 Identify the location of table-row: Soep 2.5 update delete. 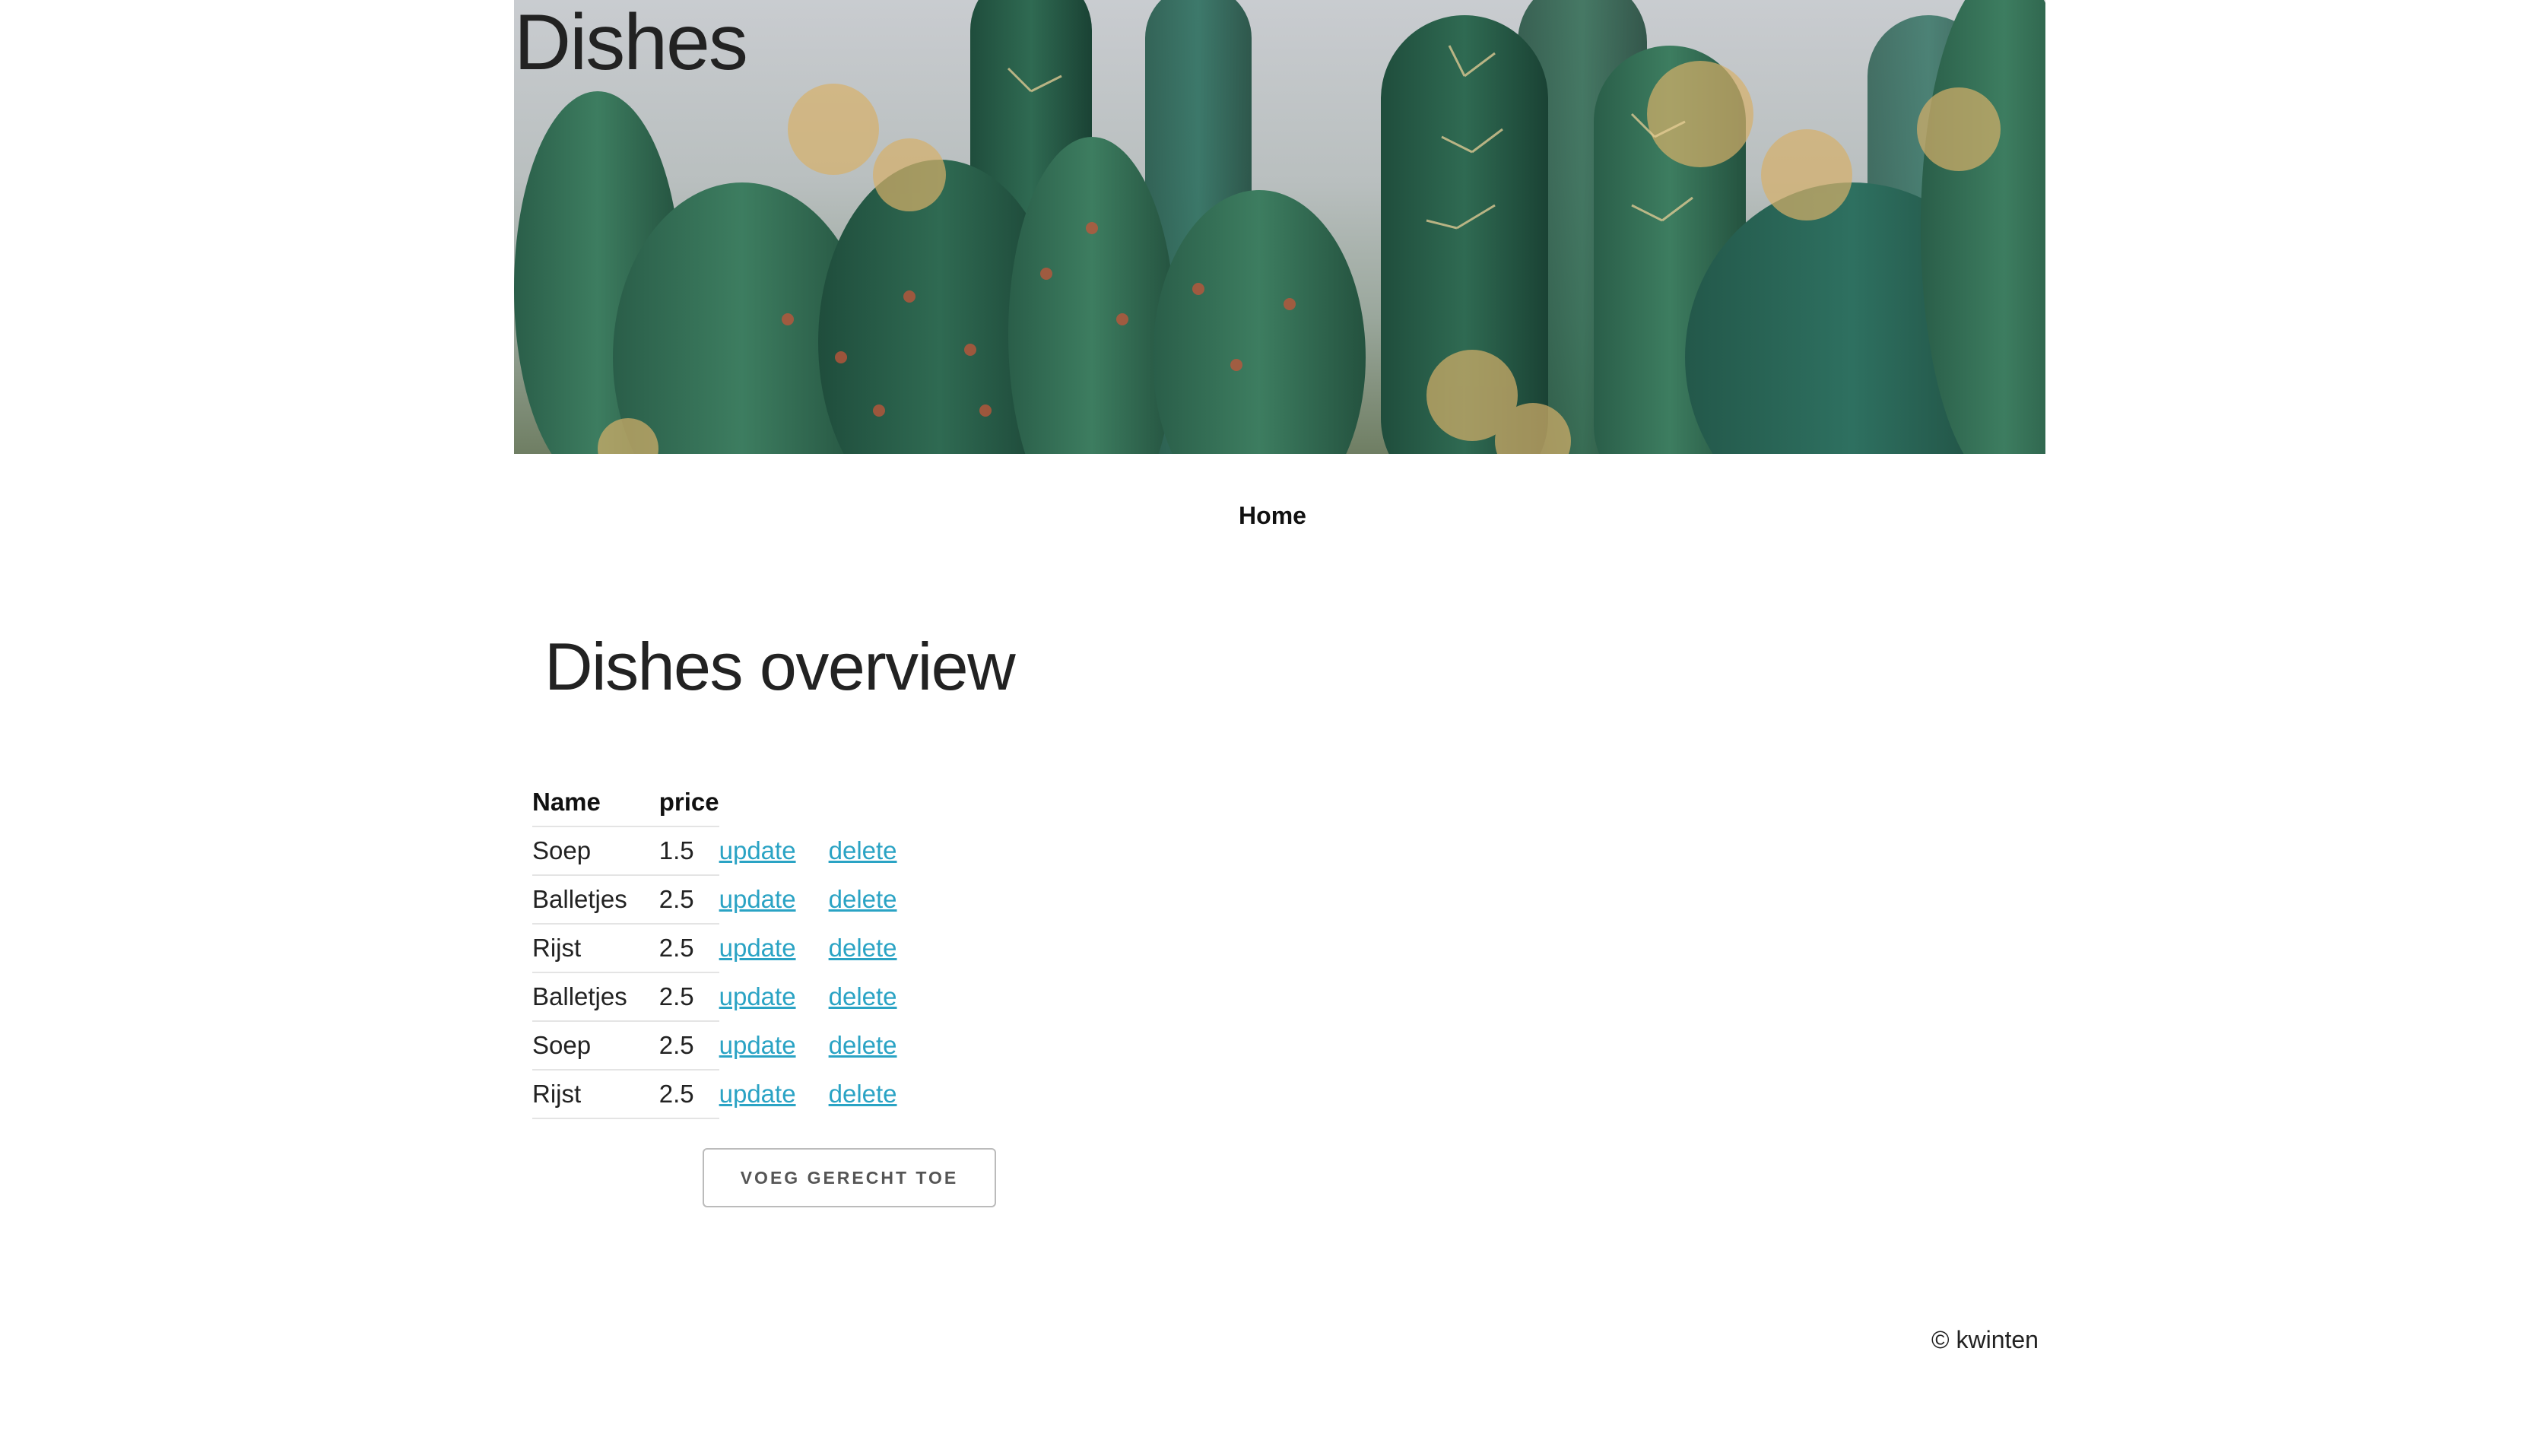
(714, 1046).